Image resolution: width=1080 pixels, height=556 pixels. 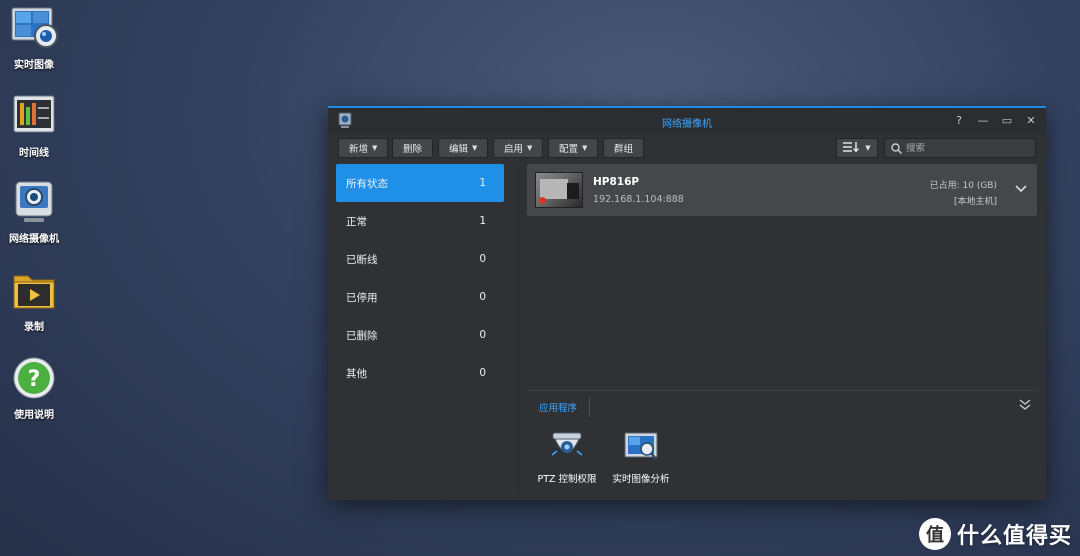 What do you see at coordinates (963, 186) in the screenshot?
I see `camera-storage-usage: 已占用: 10 (GB)` at bounding box center [963, 186].